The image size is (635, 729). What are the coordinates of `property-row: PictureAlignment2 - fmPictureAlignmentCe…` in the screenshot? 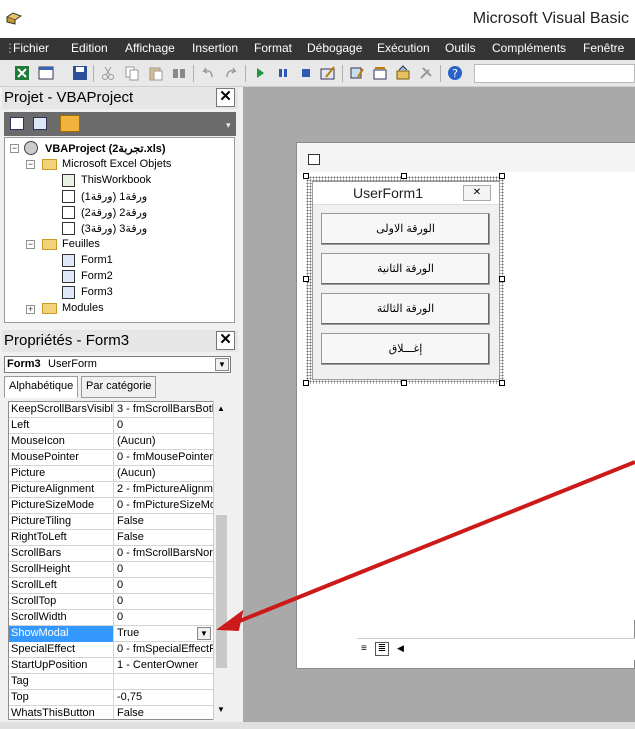 It's located at (111, 490).